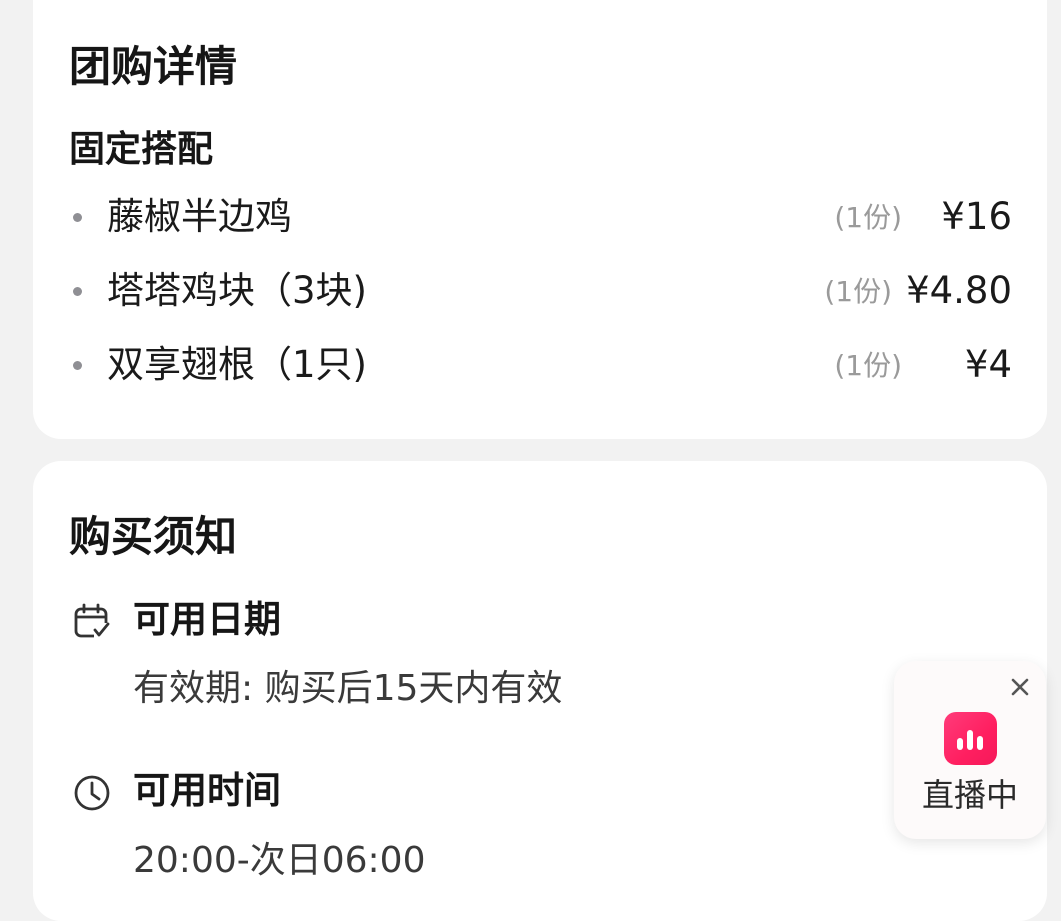 This screenshot has height=921, width=1061. Describe the element at coordinates (988, 364) in the screenshot. I see `item-price: ¥4` at that location.